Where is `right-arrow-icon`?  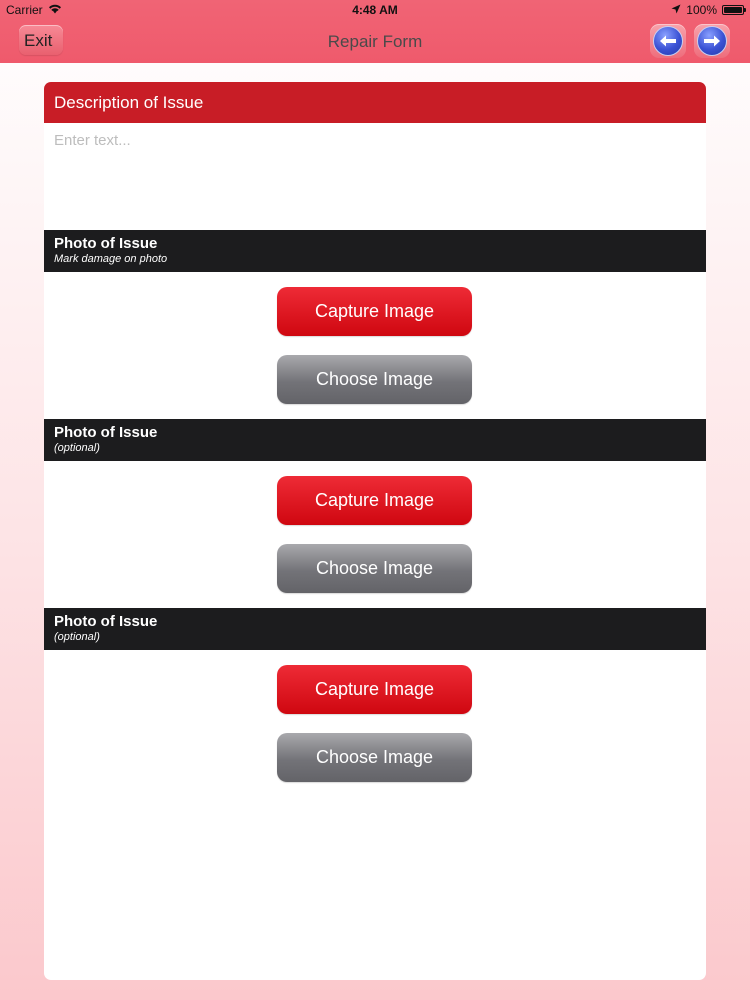
right-arrow-icon is located at coordinates (712, 41).